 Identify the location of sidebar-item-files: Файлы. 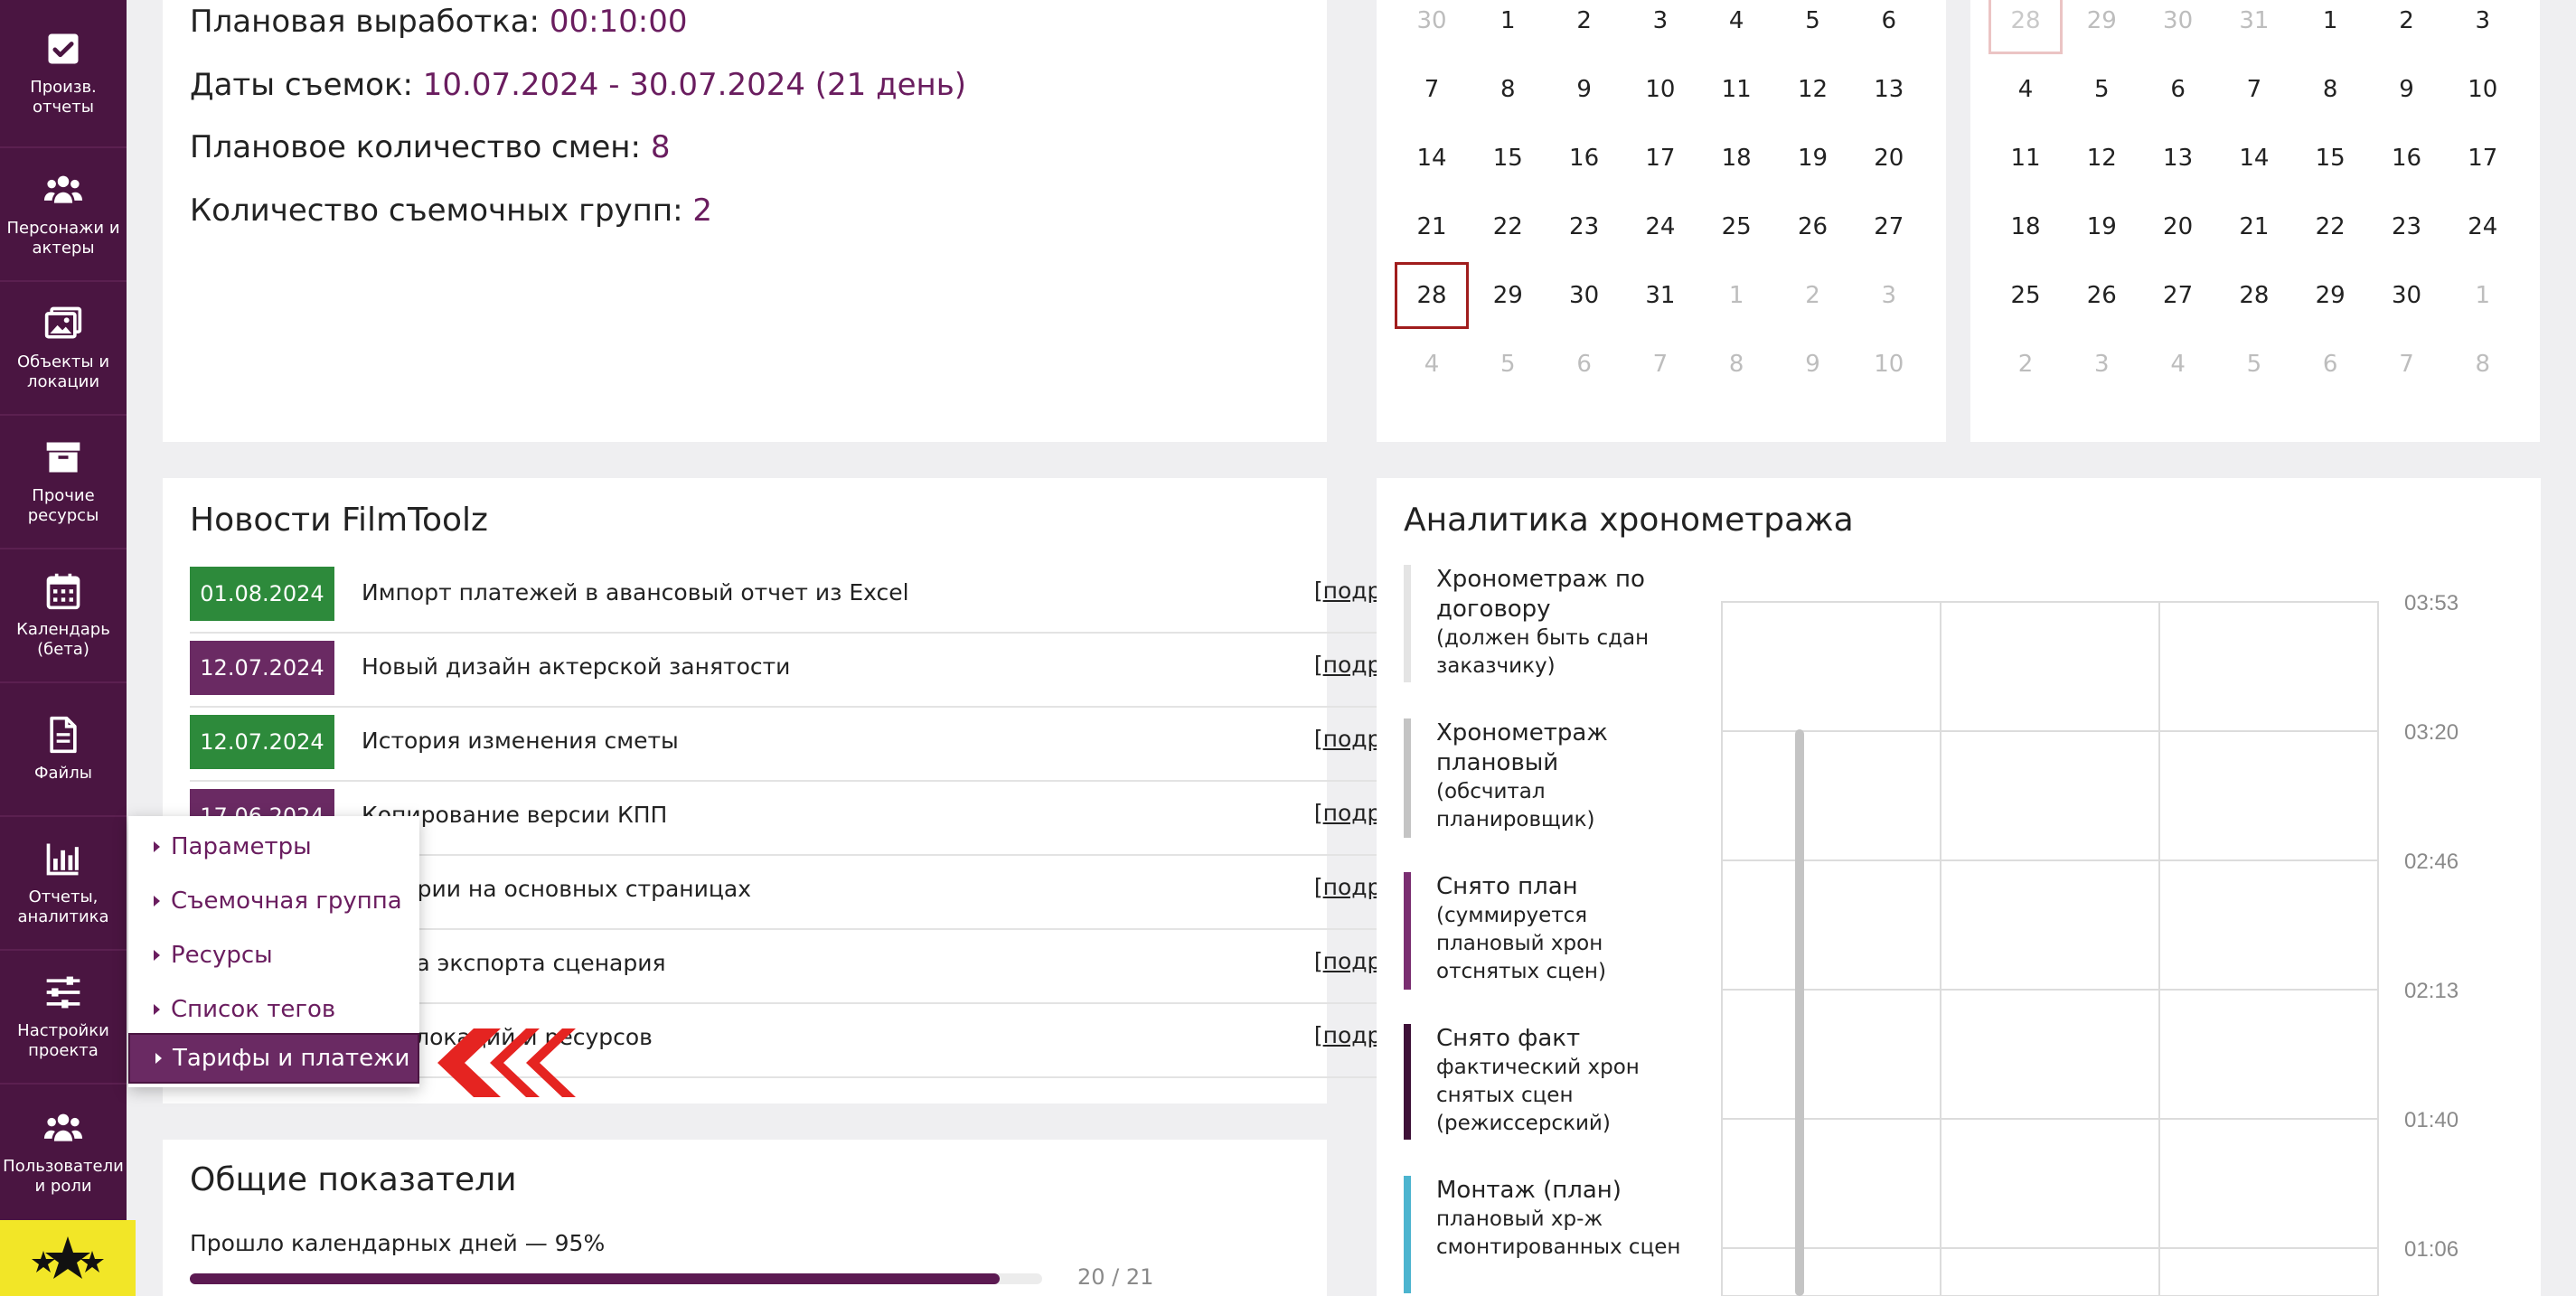
(63, 750).